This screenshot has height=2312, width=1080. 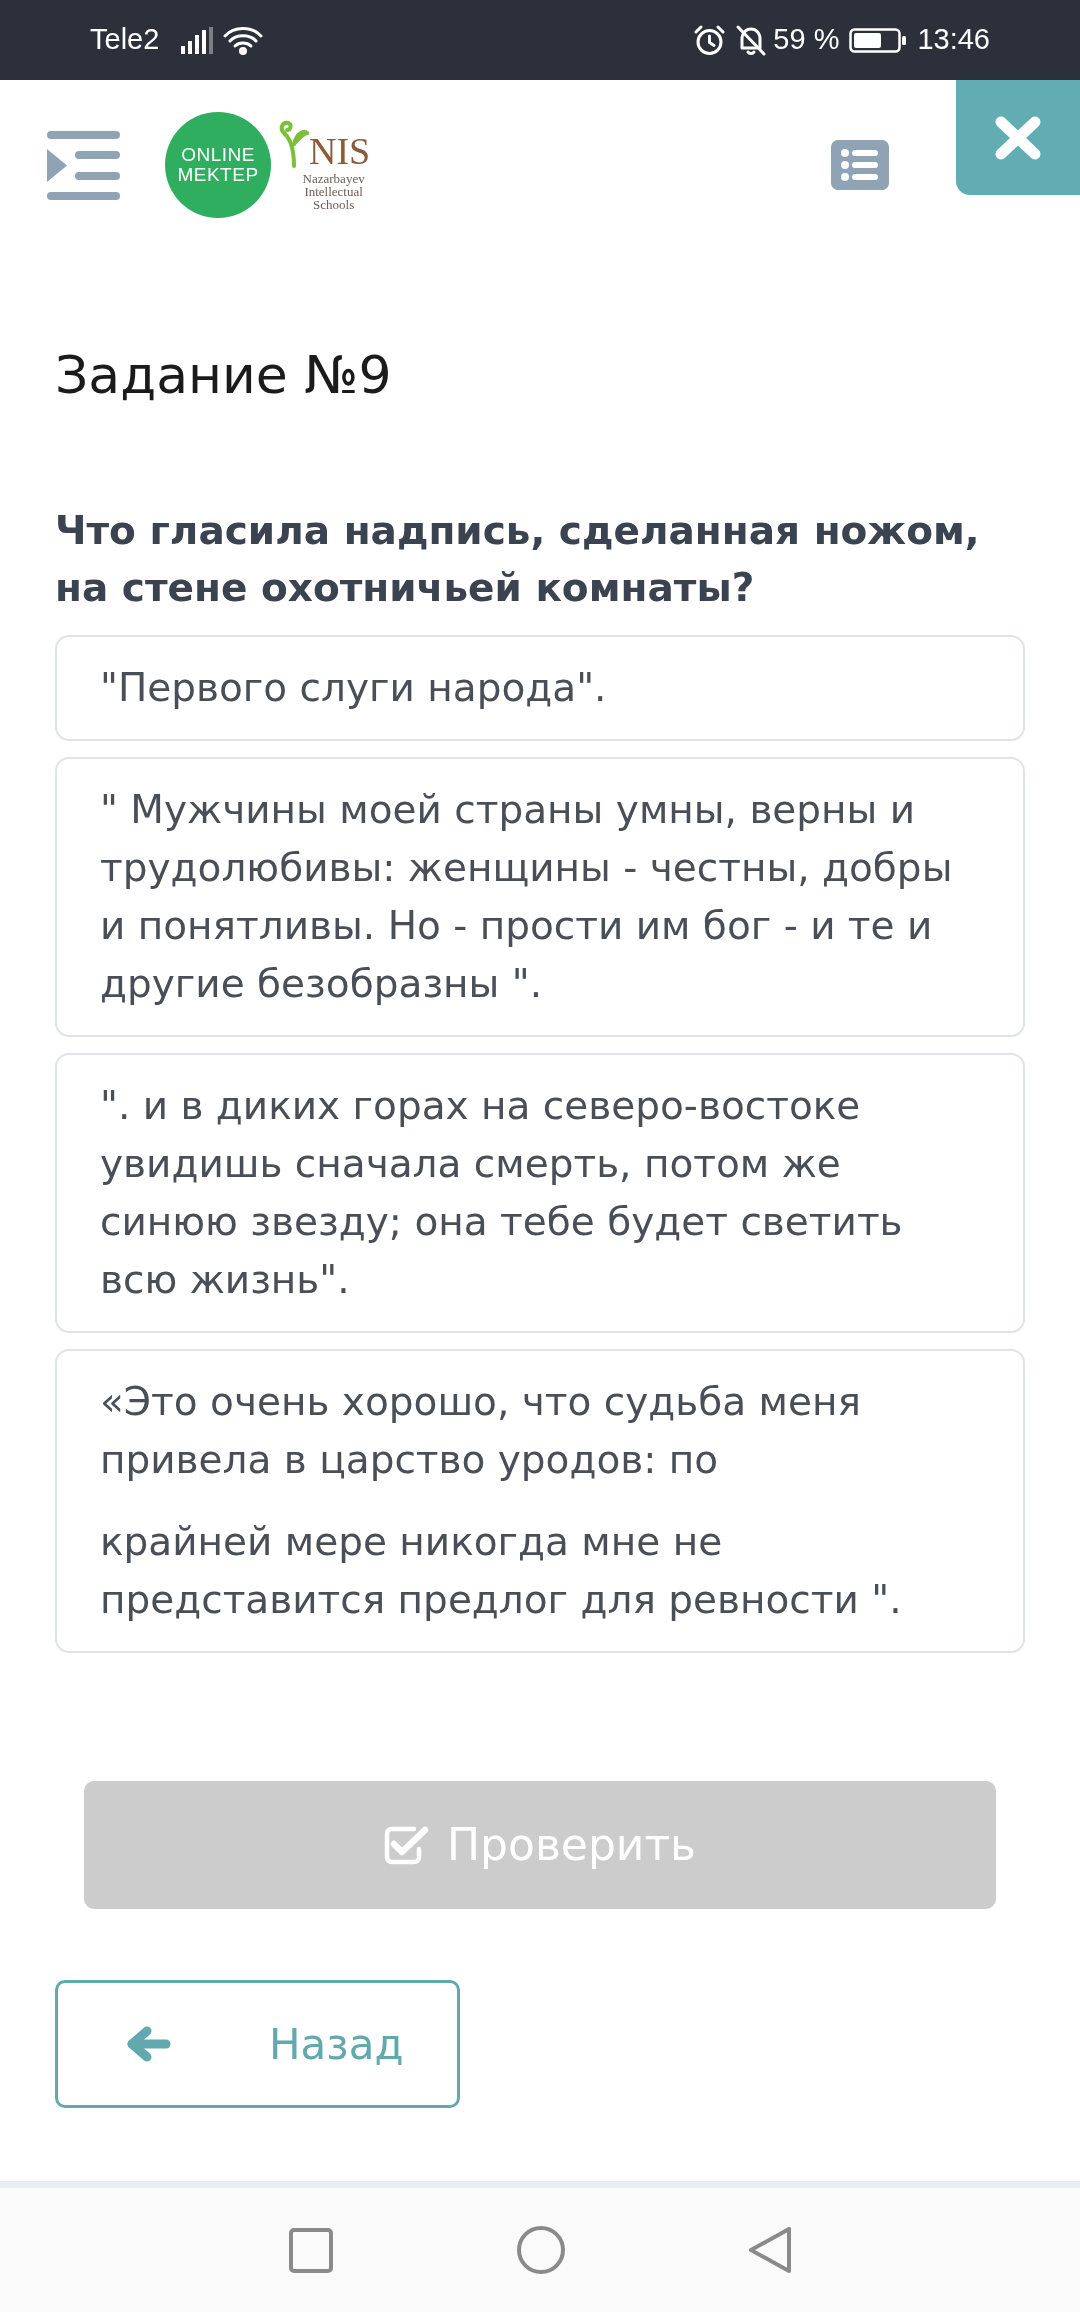 I want to click on answer-option: " Мужчины моей страны умны, верны и трудолюбивы: женщины - честны, добры и понятливы. Но - прости им бог - и те и другие безобразны "., so click(x=540, y=897).